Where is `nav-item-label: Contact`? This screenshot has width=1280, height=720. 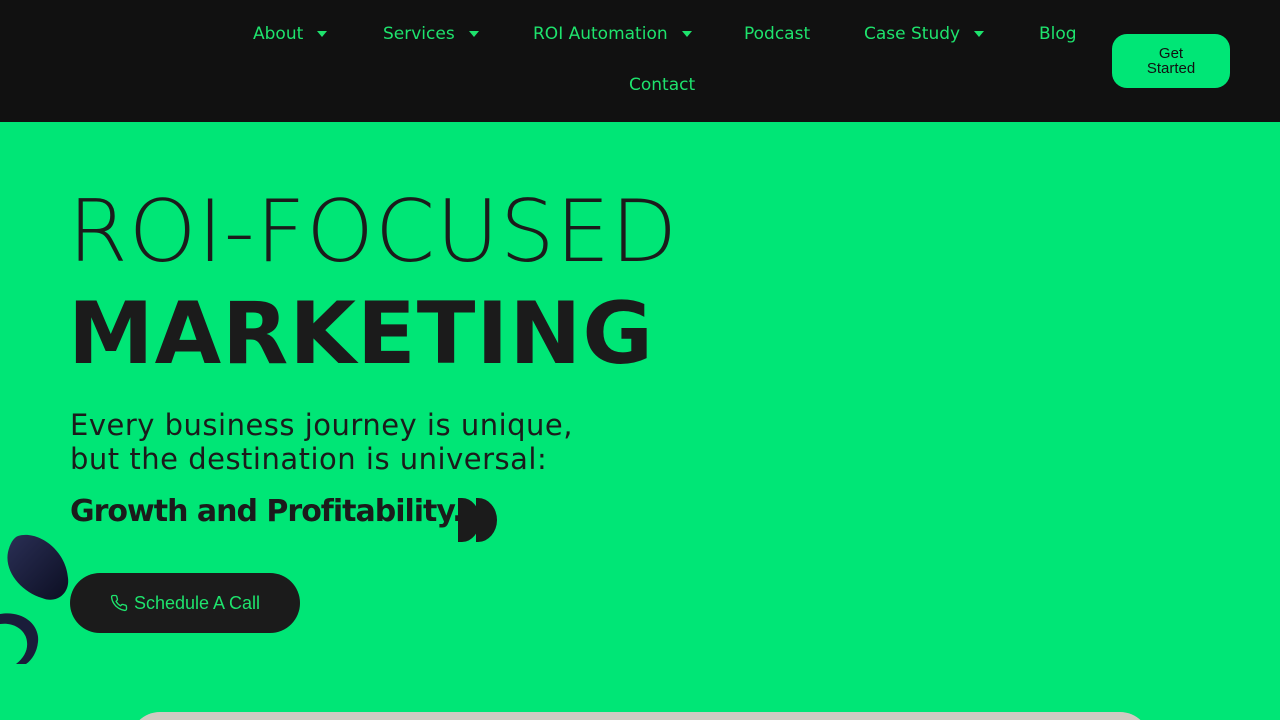 nav-item-label: Contact is located at coordinates (662, 85).